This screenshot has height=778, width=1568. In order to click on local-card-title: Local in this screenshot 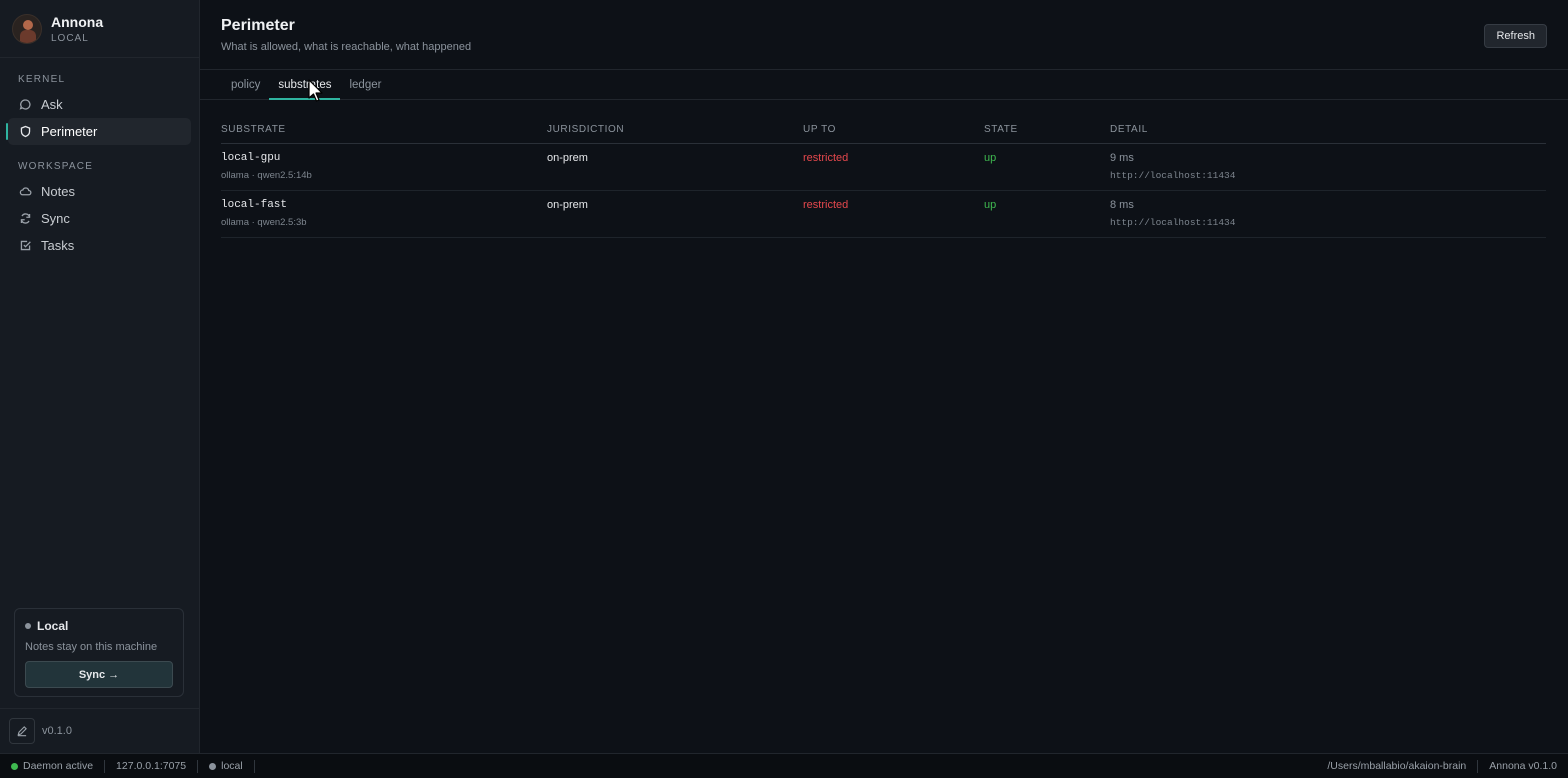, I will do `click(99, 626)`.